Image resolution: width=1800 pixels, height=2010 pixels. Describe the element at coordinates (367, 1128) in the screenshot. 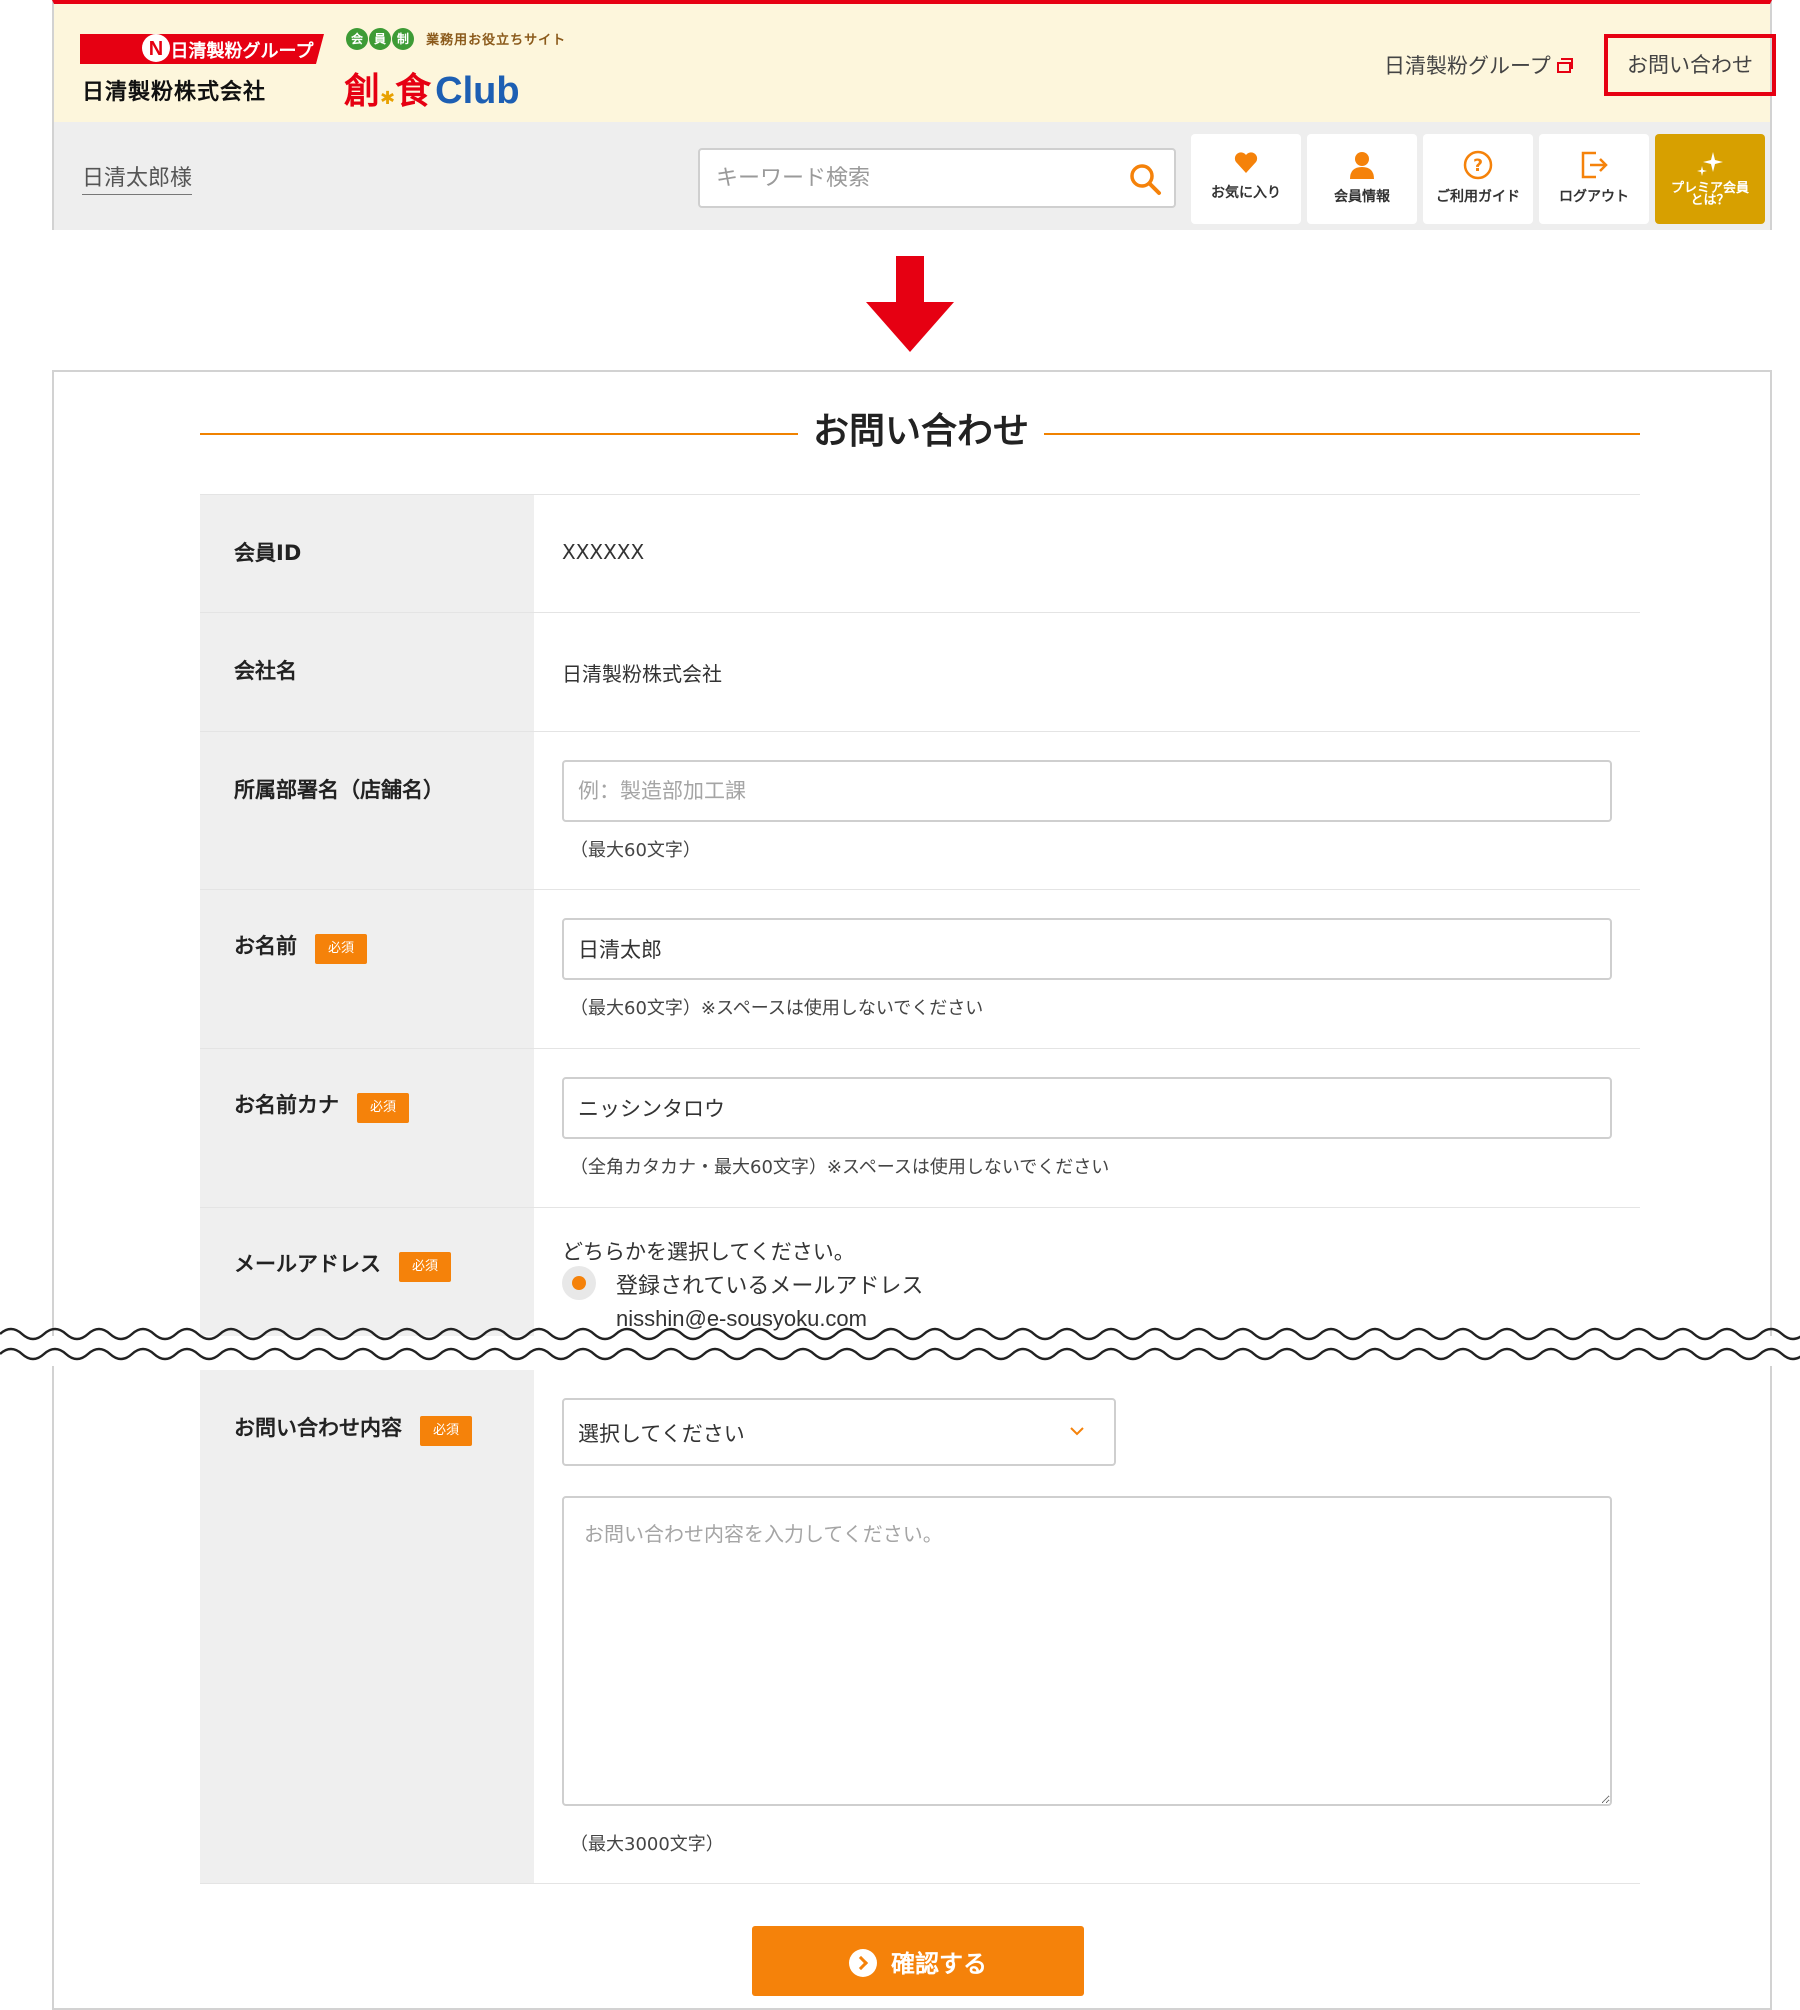

I see `form-label-cell: お名前カナ 必須` at that location.